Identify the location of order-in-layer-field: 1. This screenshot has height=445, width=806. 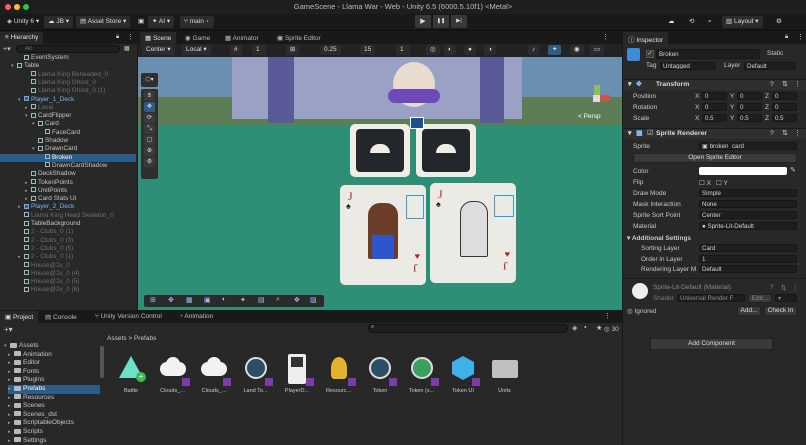
(748, 259).